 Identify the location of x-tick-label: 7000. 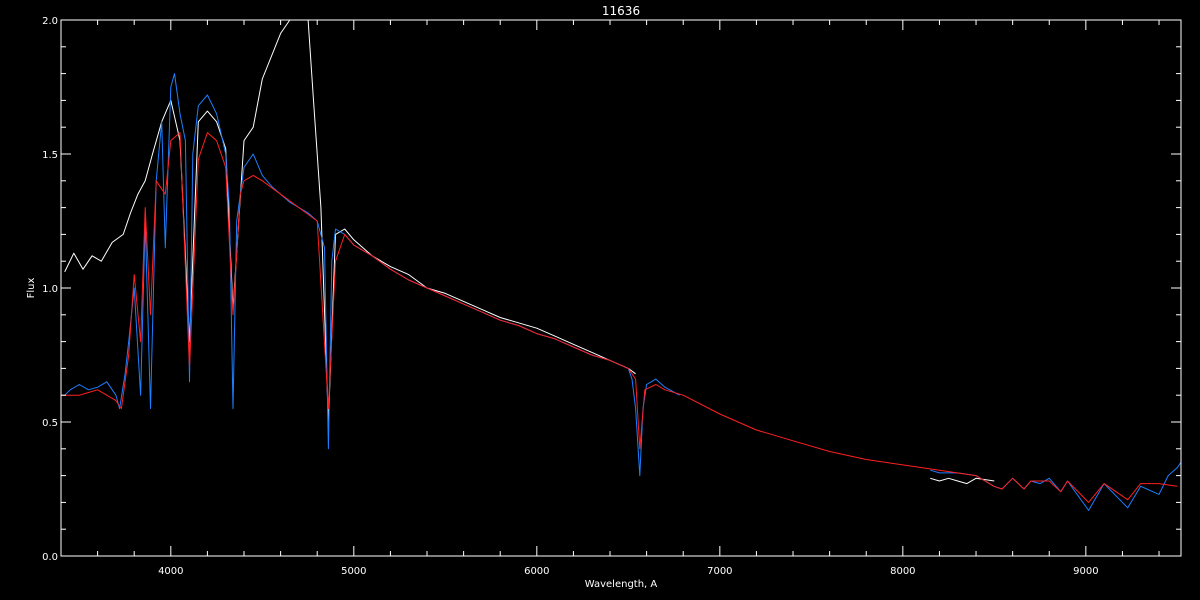
(719, 571).